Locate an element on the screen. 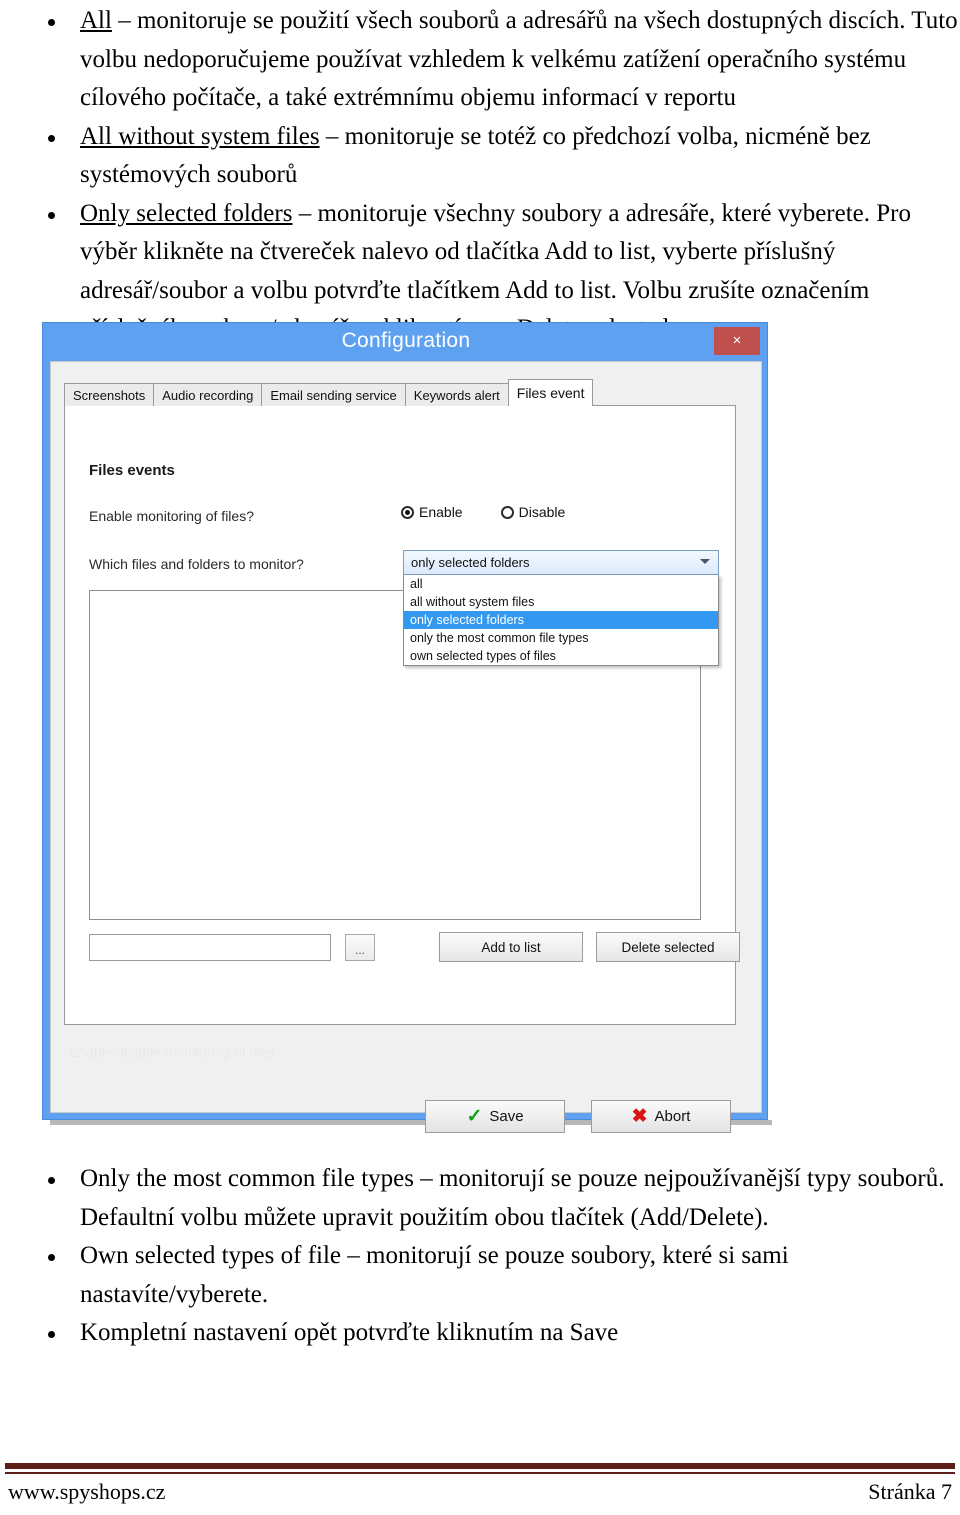 The width and height of the screenshot is (960, 1515). window-title: Configuration is located at coordinates (406, 340).